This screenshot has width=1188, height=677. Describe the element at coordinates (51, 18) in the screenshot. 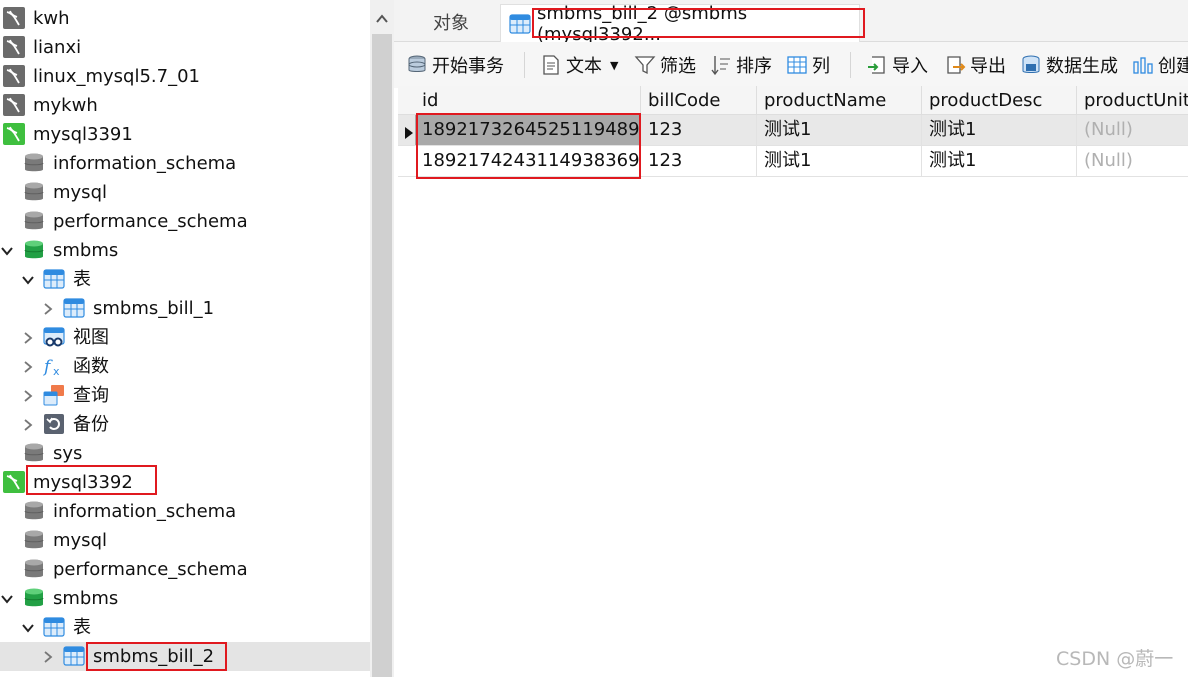

I see `tree-item-label: kwh` at that location.